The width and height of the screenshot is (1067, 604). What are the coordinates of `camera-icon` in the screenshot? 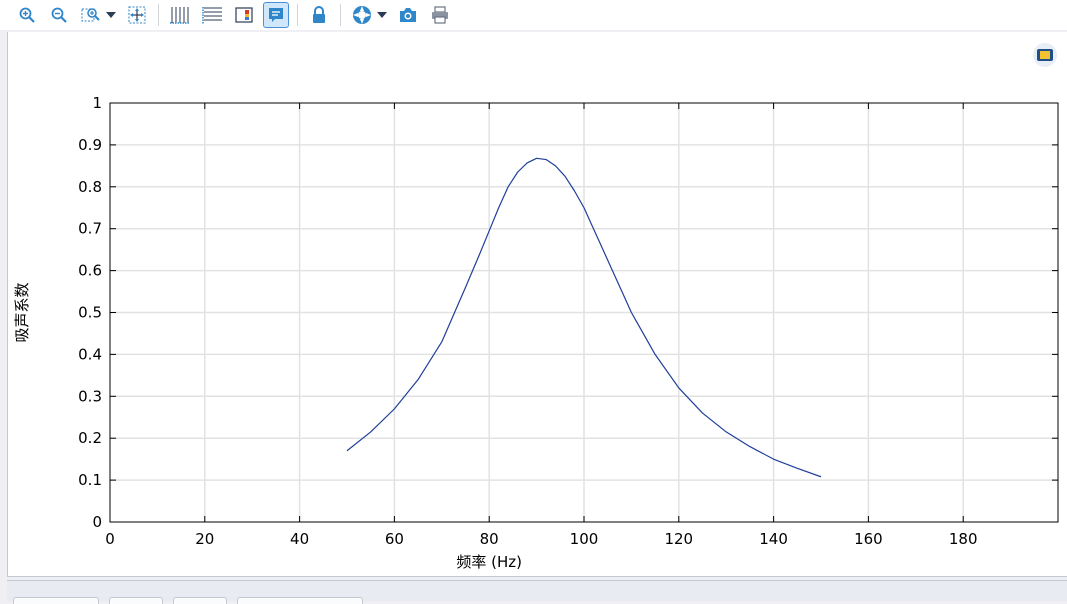 It's located at (408, 15).